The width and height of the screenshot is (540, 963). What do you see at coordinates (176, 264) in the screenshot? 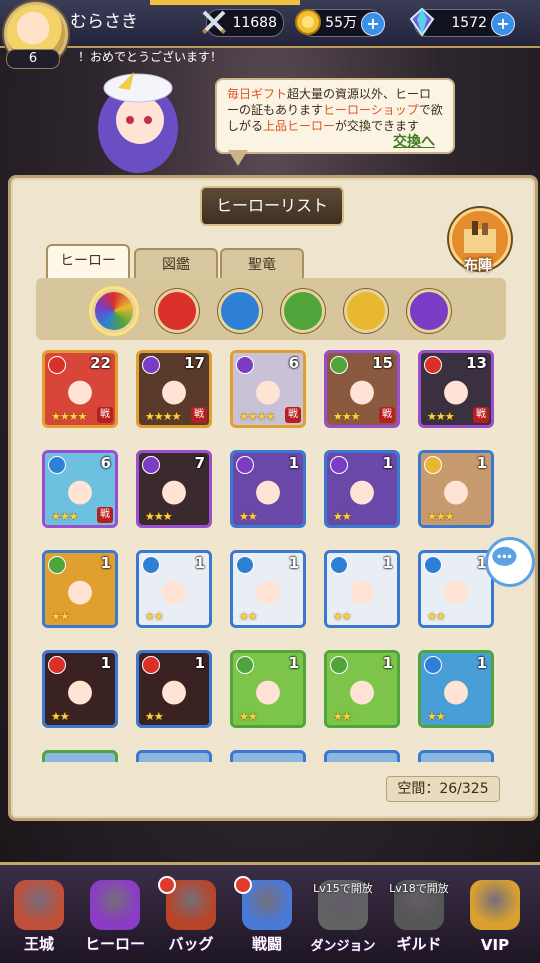
I see `tab-encyclopedia: 図鑑` at bounding box center [176, 264].